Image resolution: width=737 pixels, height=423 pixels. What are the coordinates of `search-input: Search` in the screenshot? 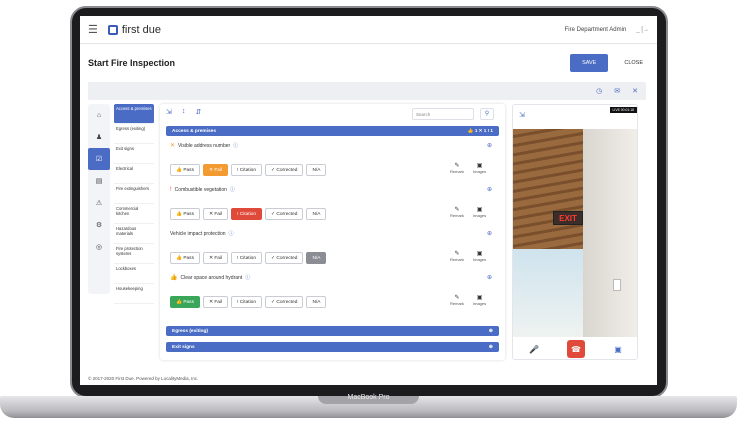 It's located at (443, 114).